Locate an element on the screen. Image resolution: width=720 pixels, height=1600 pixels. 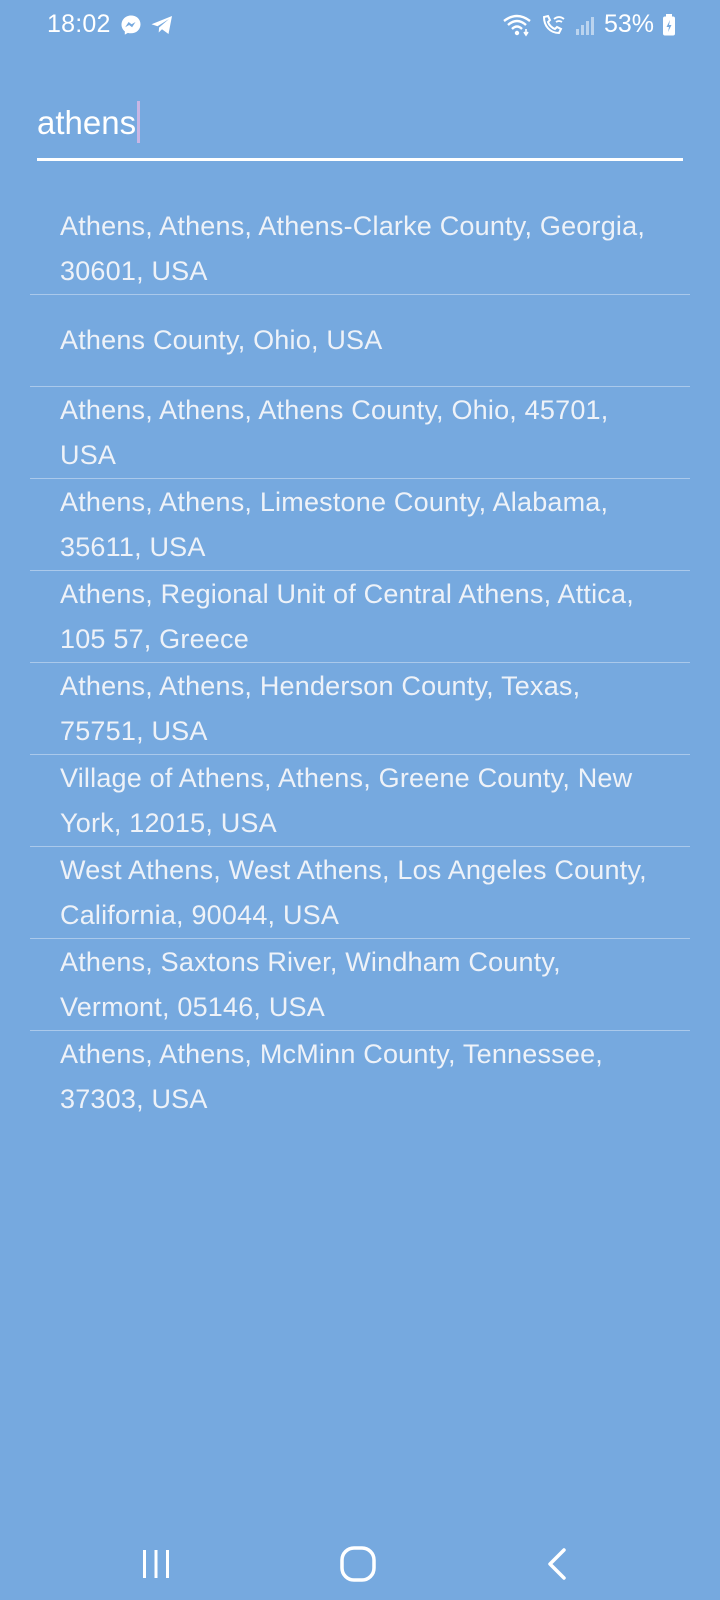
status-bar: 18:02 53% is located at coordinates (360, 26).